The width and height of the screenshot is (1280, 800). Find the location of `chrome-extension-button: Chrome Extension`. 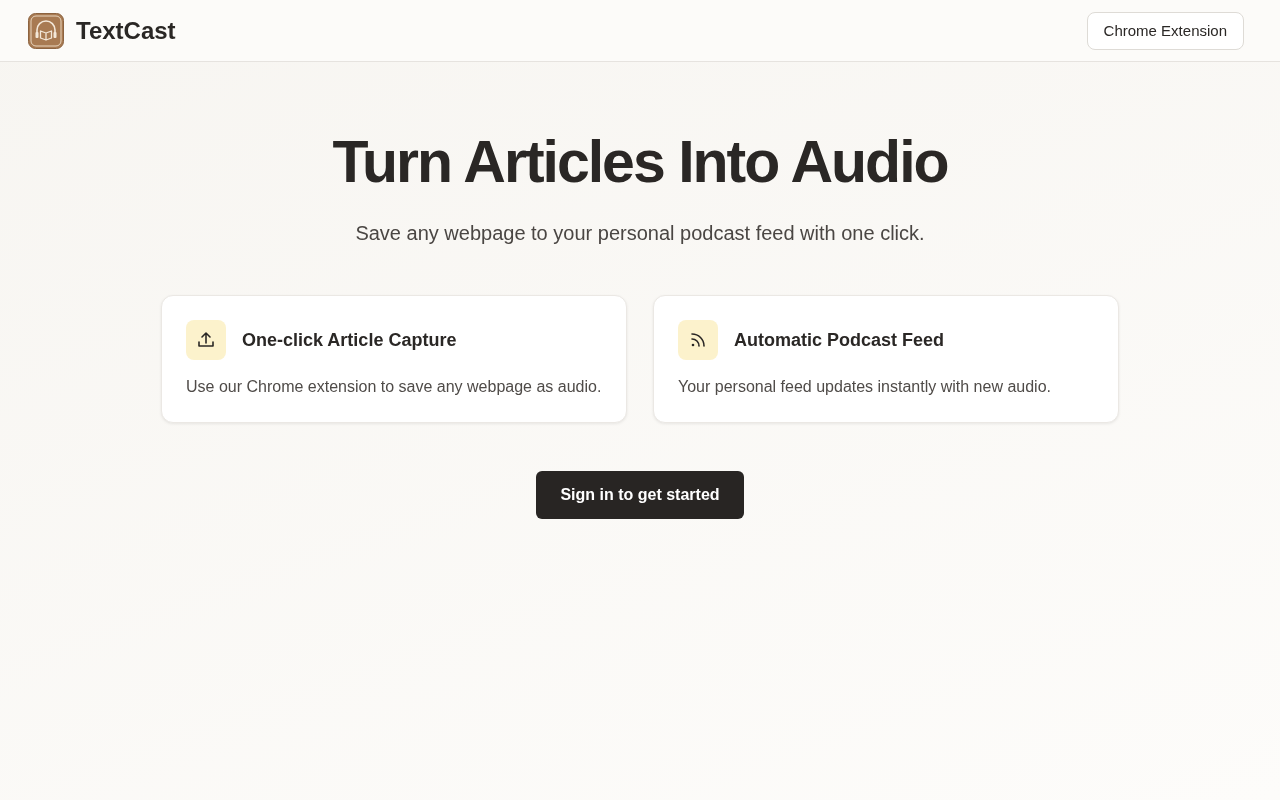

chrome-extension-button: Chrome Extension is located at coordinates (1165, 30).